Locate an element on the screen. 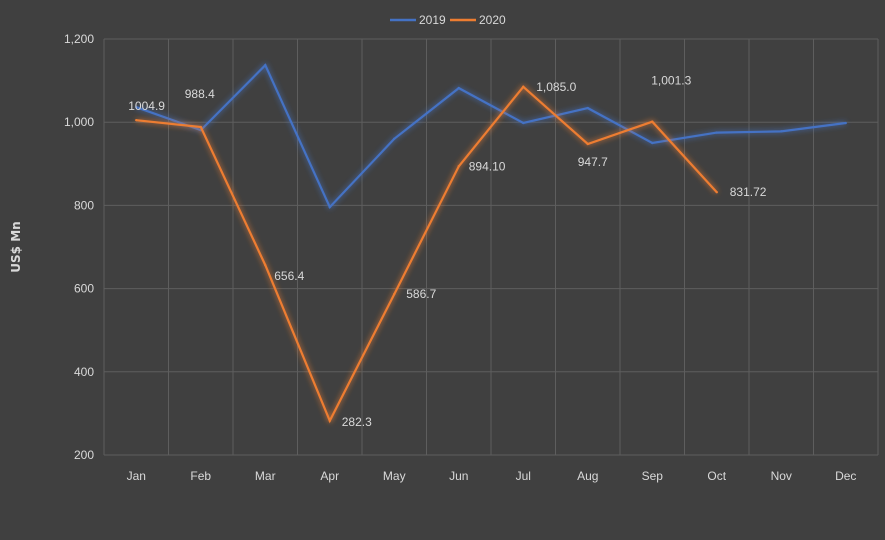  data-point-2020-feb is located at coordinates (200, 127).